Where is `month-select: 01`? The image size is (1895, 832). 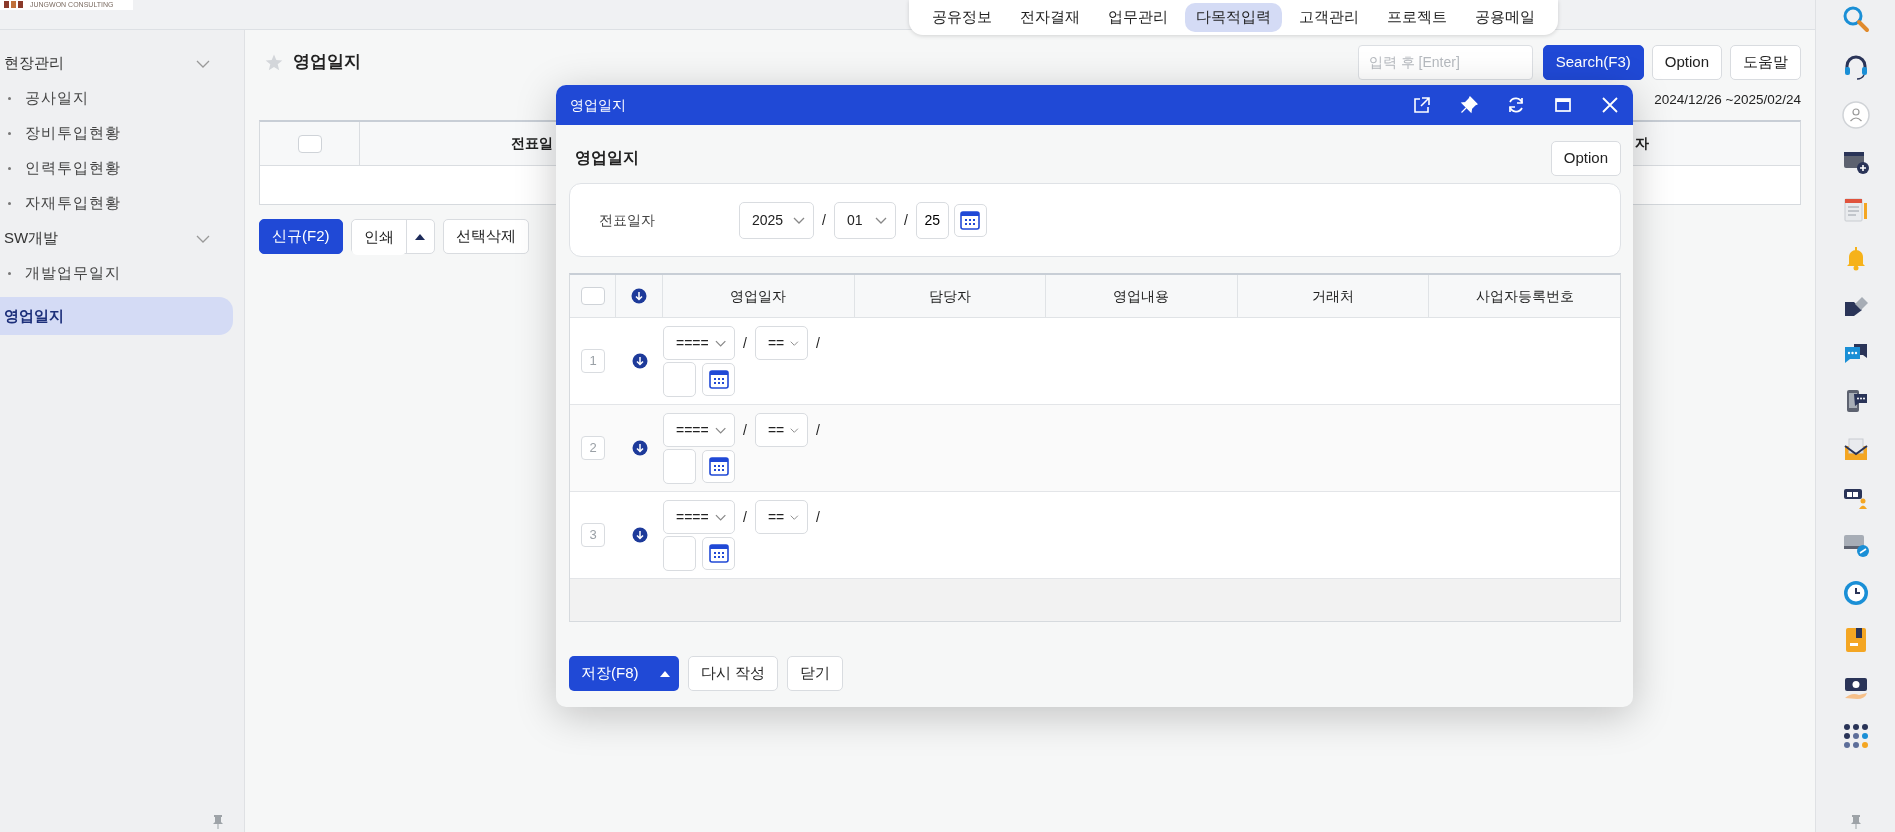 month-select: 01 is located at coordinates (864, 220).